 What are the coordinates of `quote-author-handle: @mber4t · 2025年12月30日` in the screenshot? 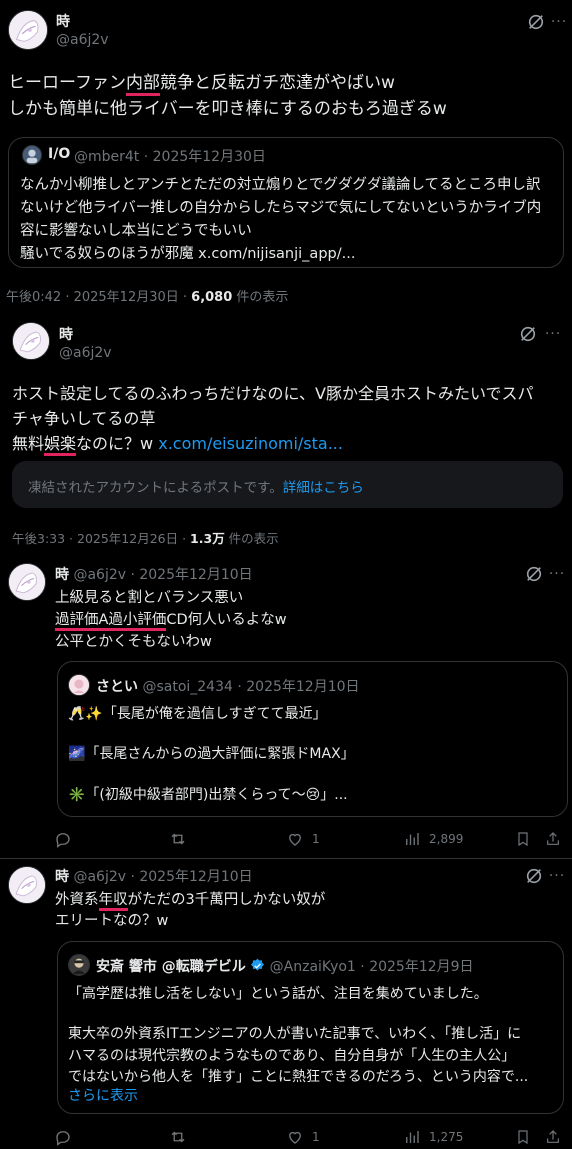 It's located at (170, 156).